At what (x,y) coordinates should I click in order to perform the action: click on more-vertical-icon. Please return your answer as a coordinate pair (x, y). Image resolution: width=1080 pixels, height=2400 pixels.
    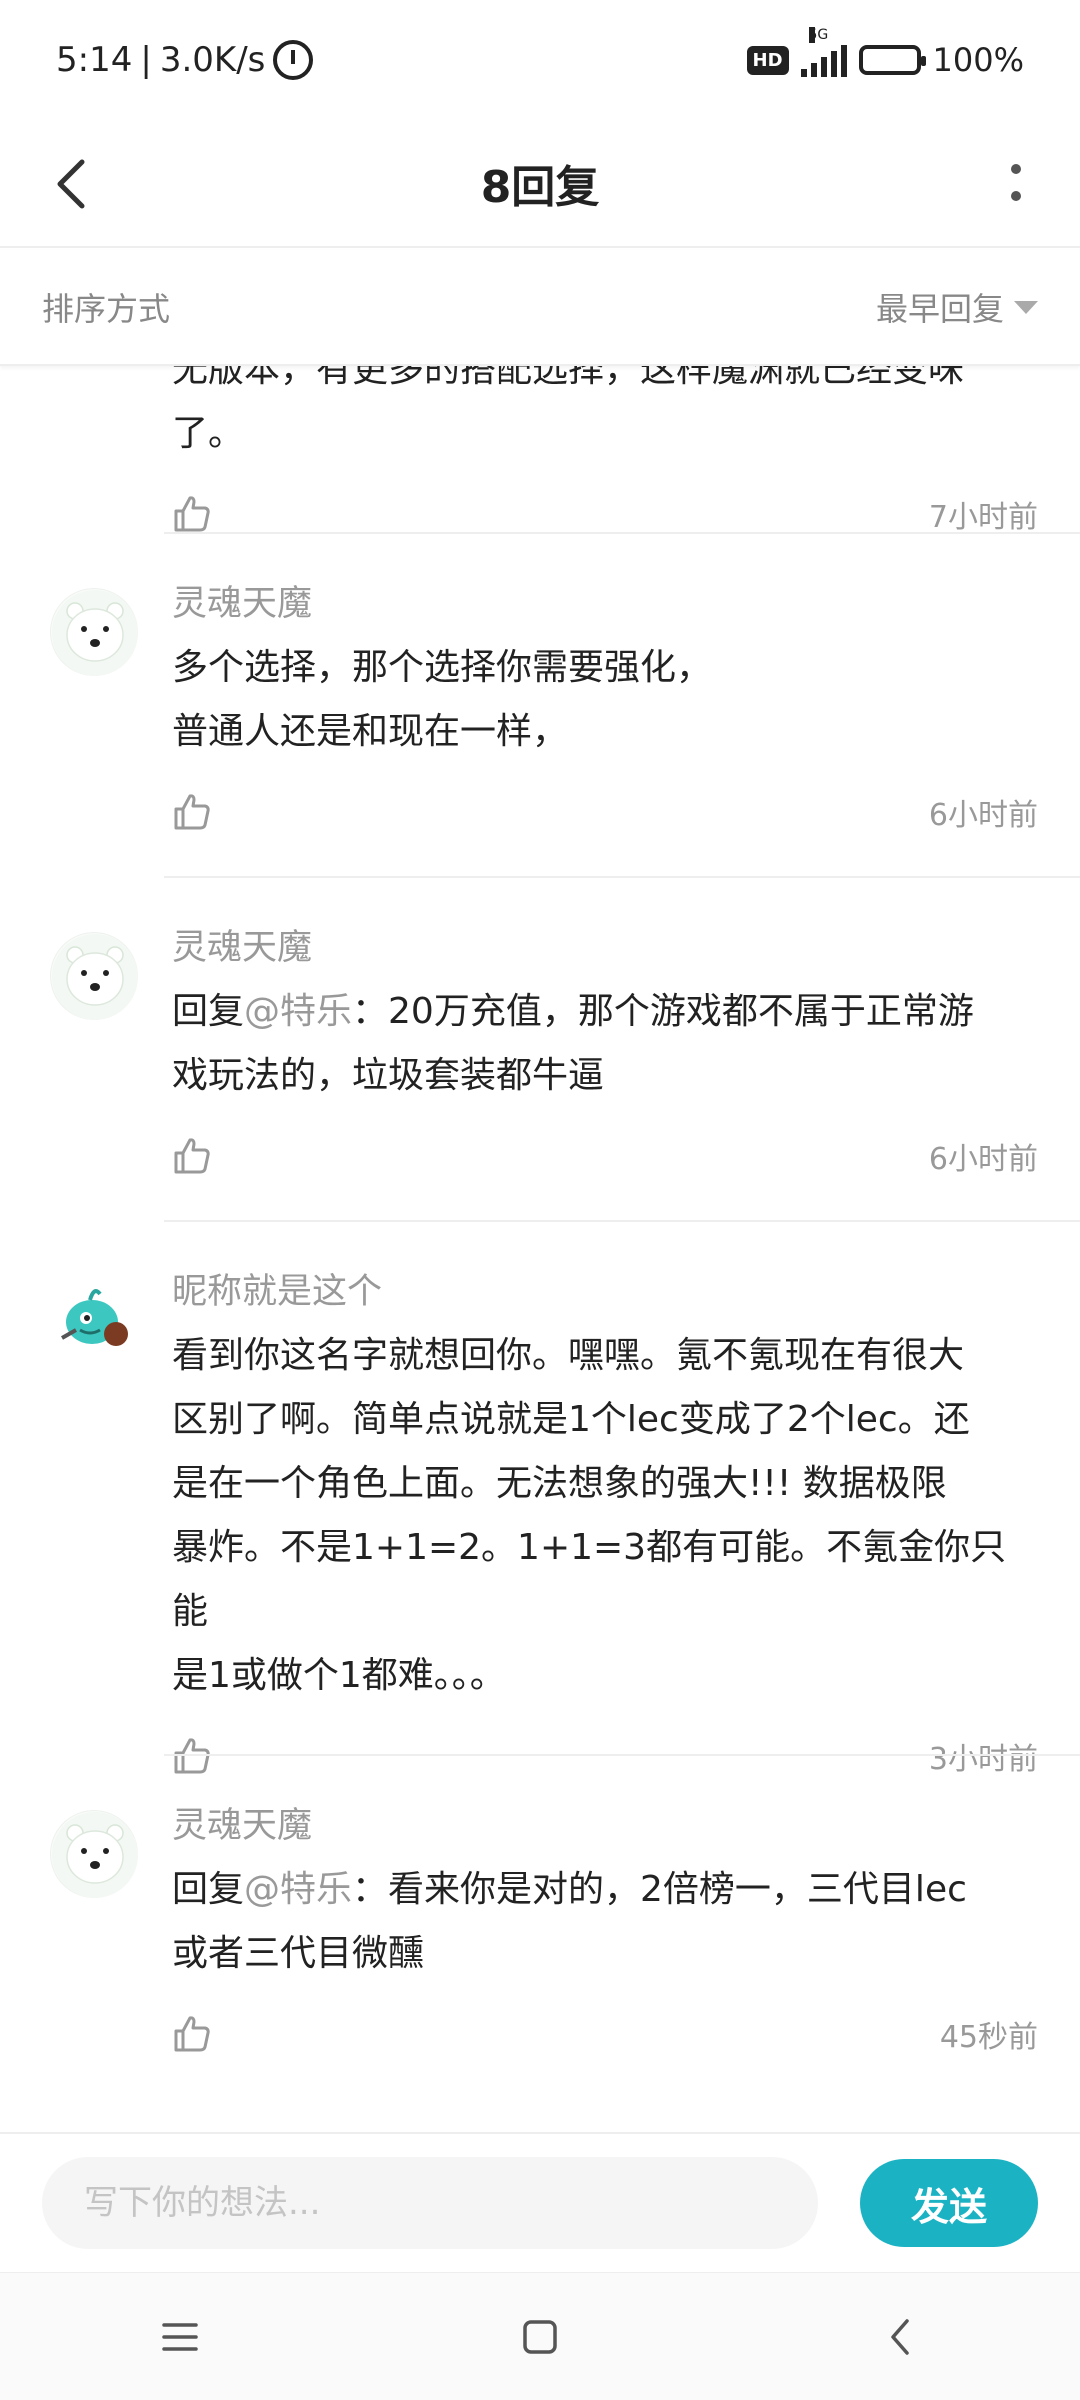
    Looking at the image, I should click on (1016, 182).